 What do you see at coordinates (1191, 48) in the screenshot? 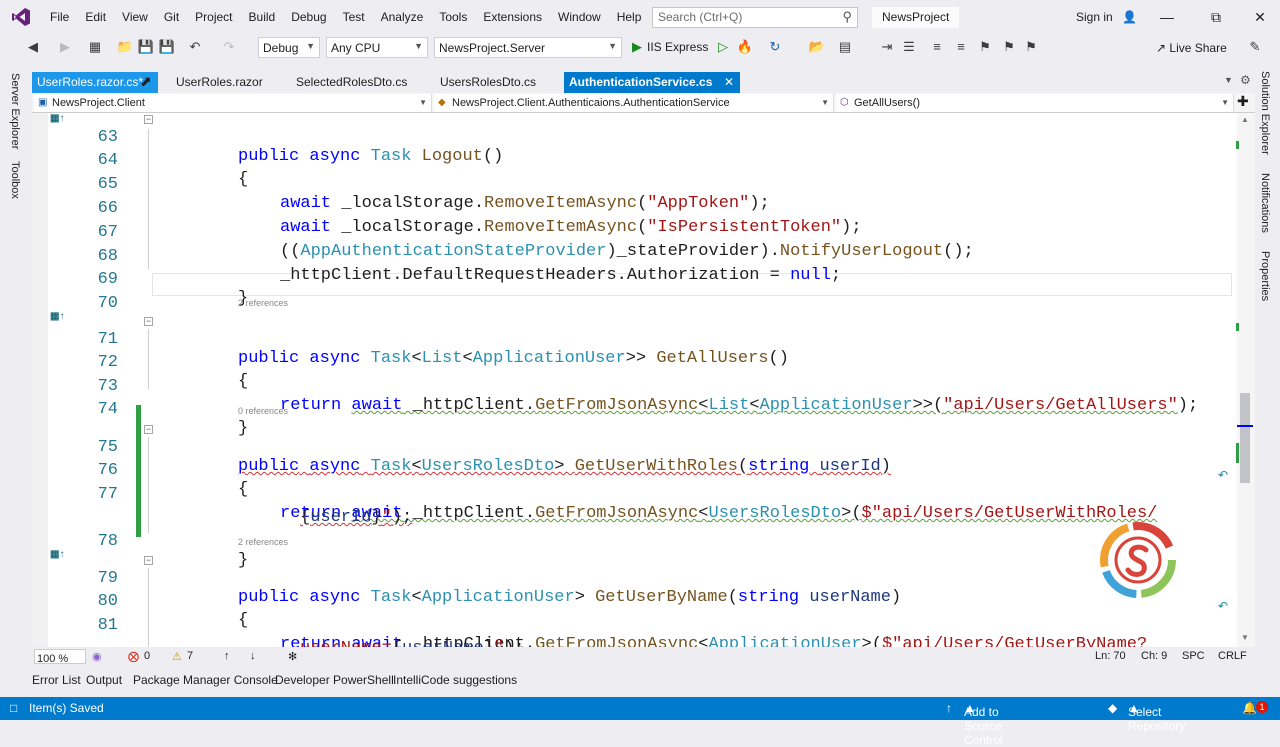
I see `live-share-button: ↗ Live Share` at bounding box center [1191, 48].